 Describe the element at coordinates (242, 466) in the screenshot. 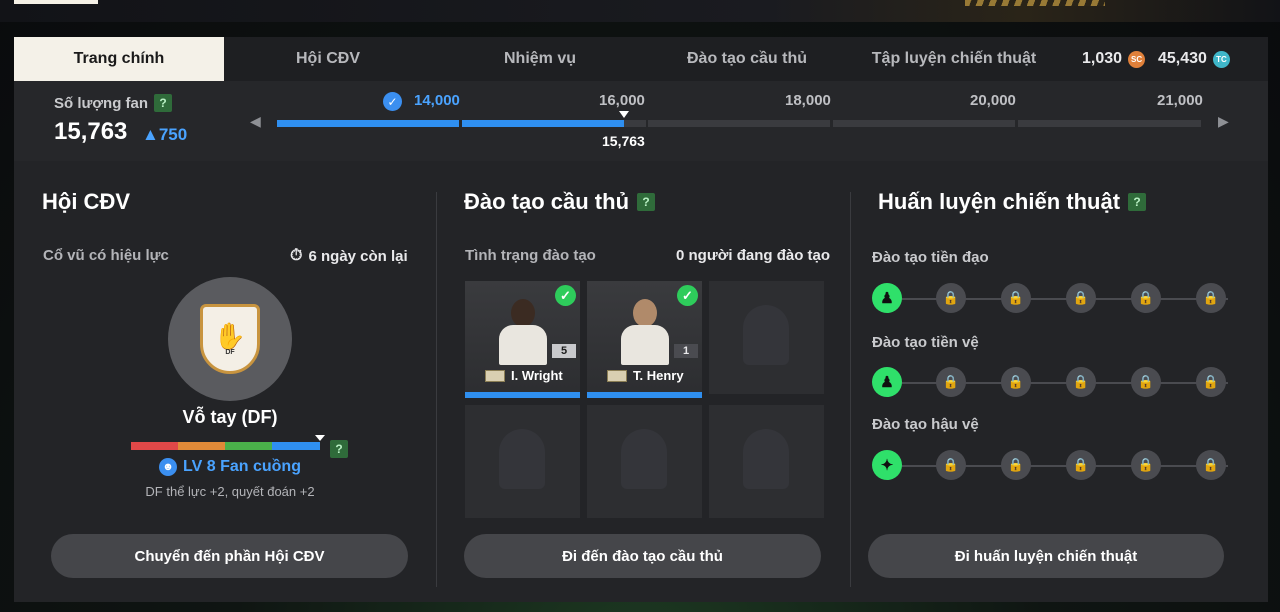

I see `fan-level-text: LV 8 Fan cuồng` at that location.